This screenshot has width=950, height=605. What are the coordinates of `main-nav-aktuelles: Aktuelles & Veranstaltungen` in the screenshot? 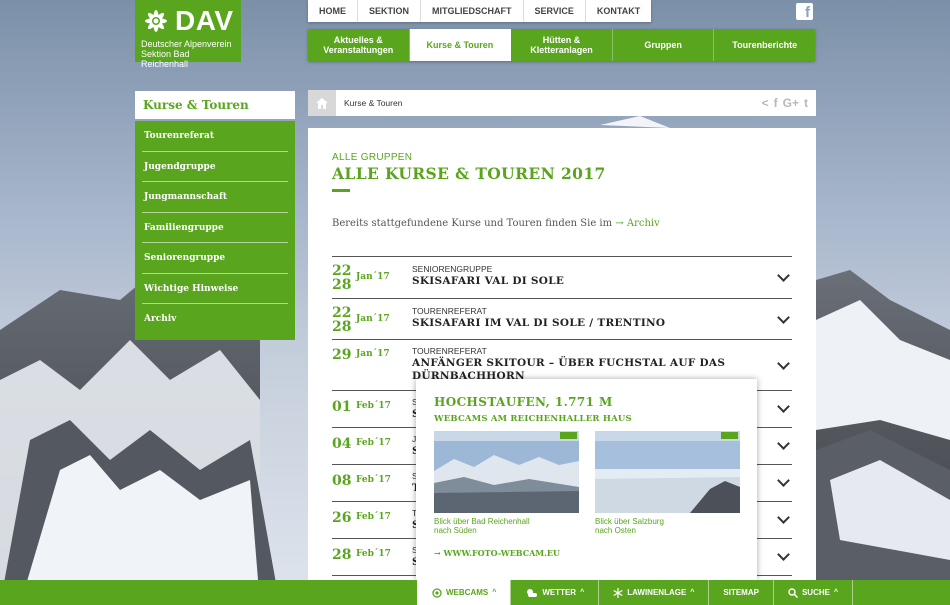 It's located at (359, 45).